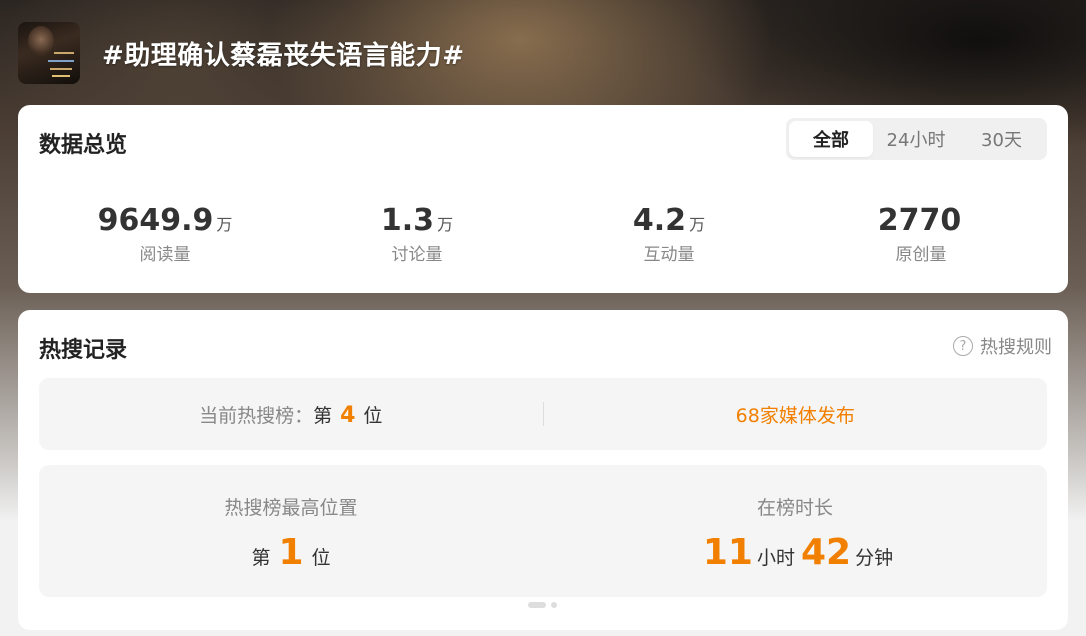 Image resolution: width=1086 pixels, height=636 pixels. I want to click on time-range-tabs: 全部 24小时 30天, so click(916, 139).